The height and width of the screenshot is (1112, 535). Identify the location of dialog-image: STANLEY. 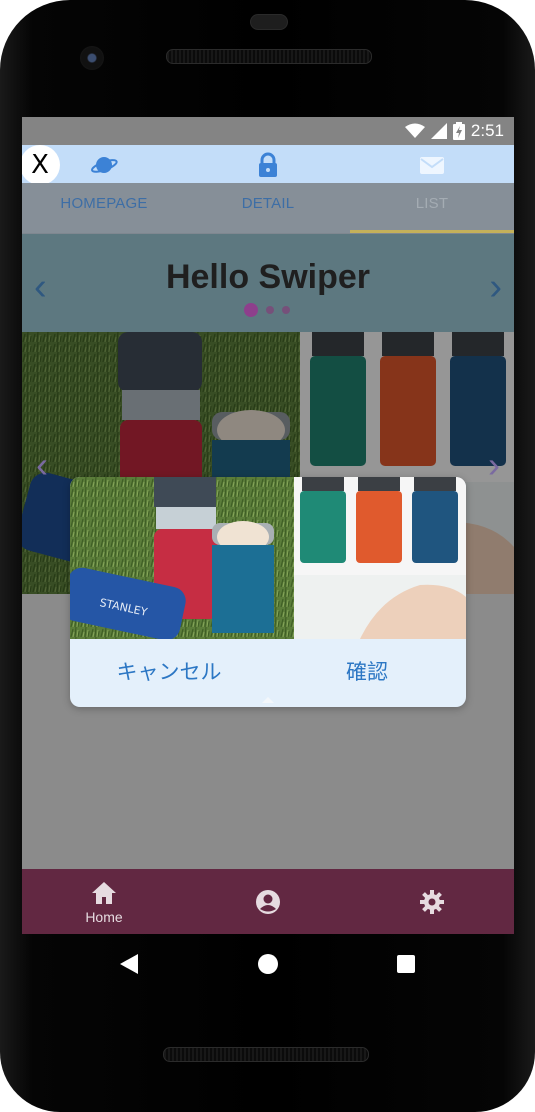
(268, 558).